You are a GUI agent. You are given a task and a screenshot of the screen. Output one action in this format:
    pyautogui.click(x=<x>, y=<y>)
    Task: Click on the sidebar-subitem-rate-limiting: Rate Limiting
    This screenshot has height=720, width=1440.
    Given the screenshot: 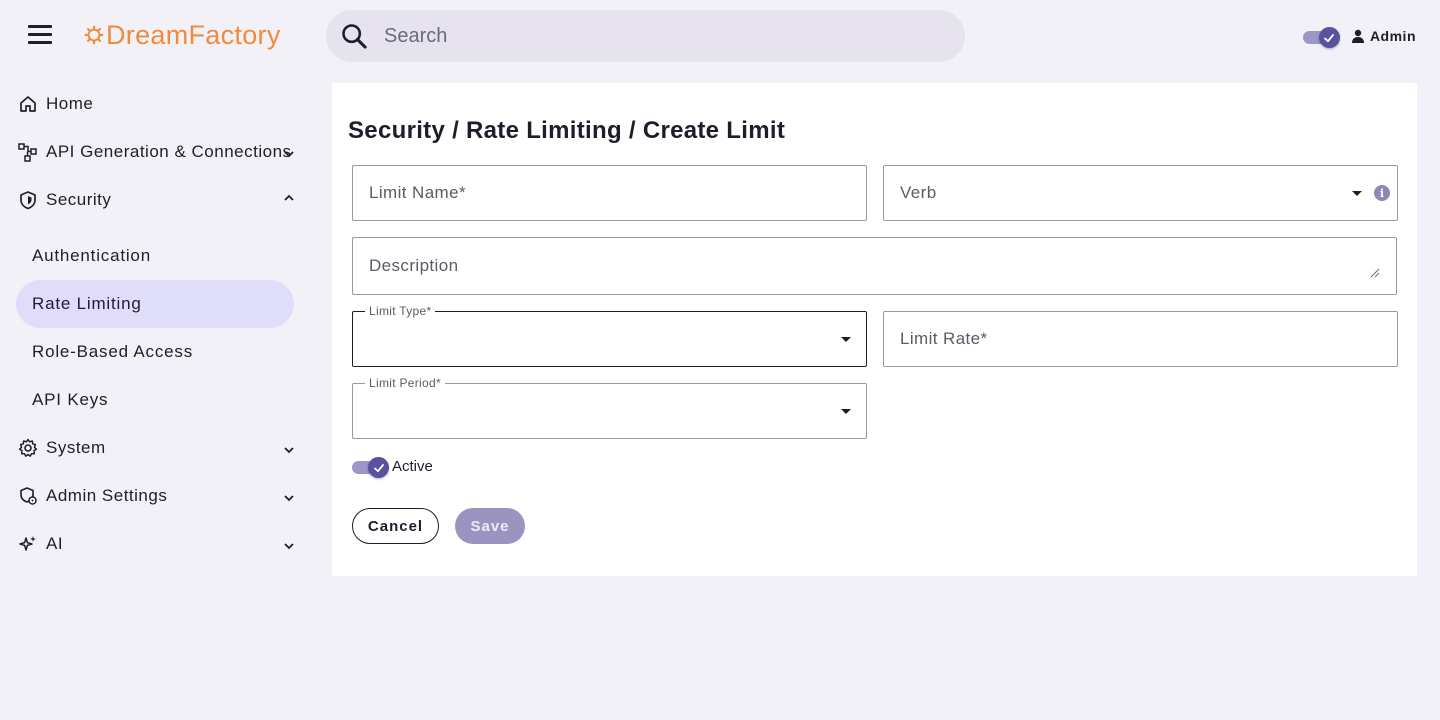 What is the action you would take?
    pyautogui.click(x=155, y=304)
    